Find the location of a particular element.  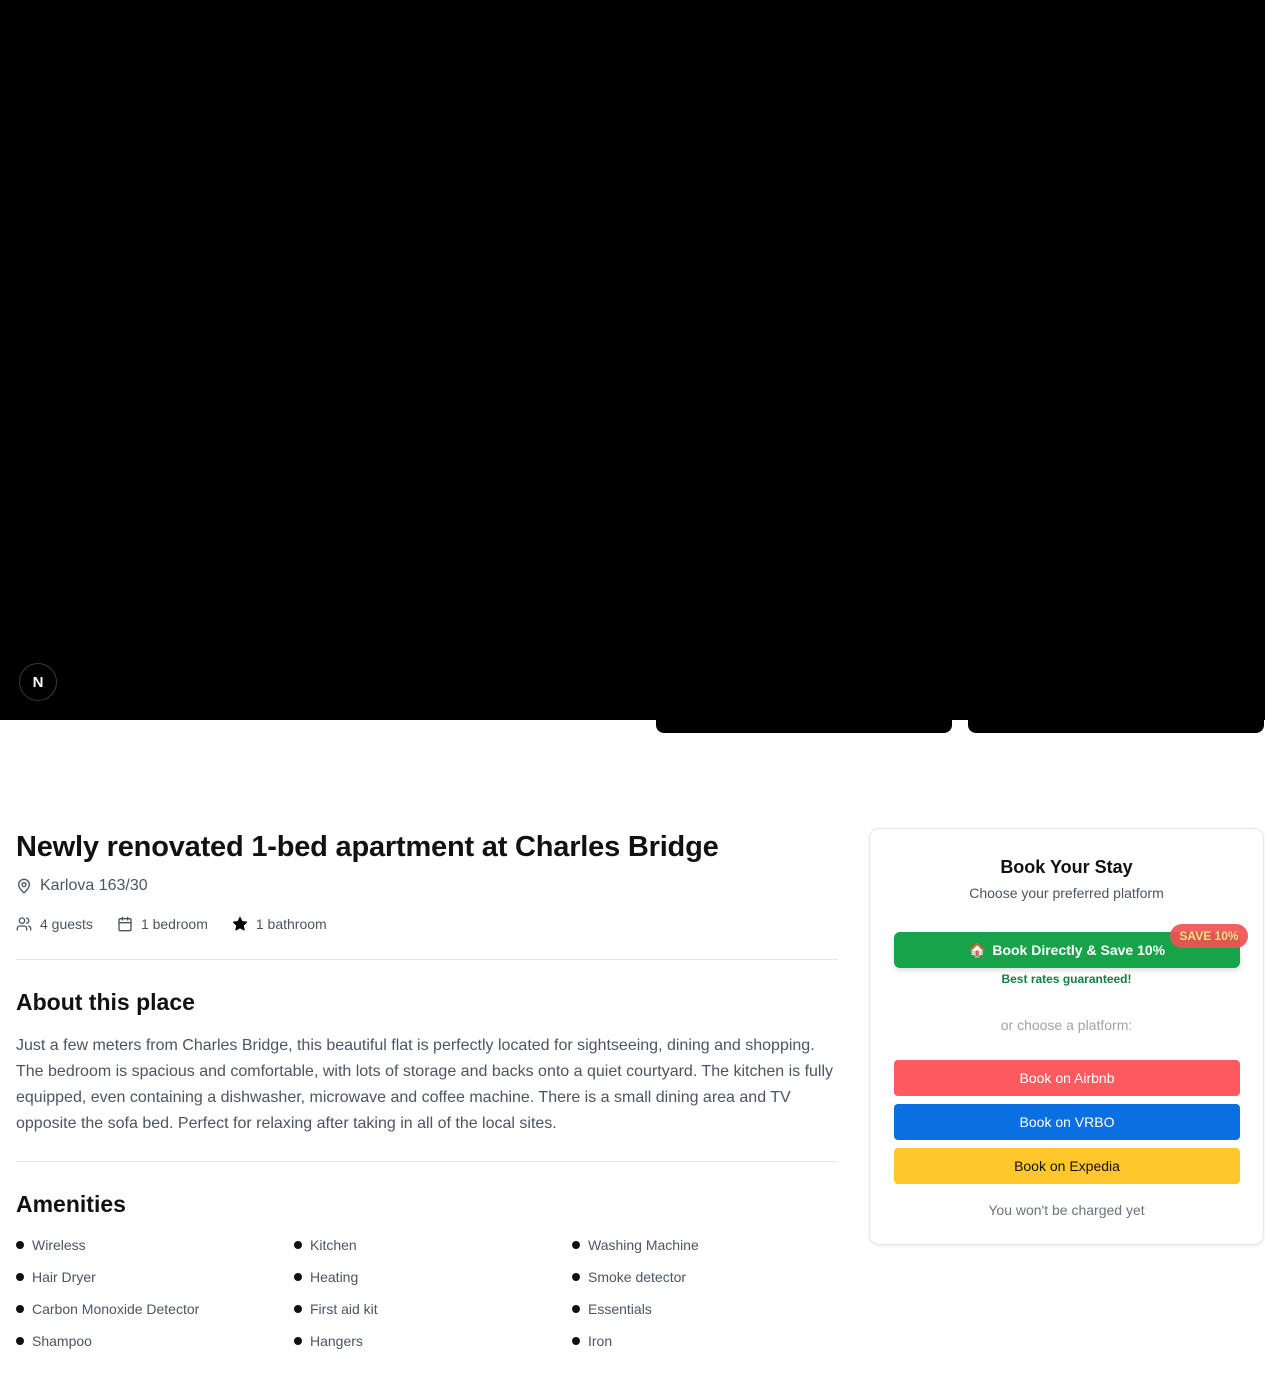

book-direct-label: Book Directly & Save 10% is located at coordinates (1079, 950).